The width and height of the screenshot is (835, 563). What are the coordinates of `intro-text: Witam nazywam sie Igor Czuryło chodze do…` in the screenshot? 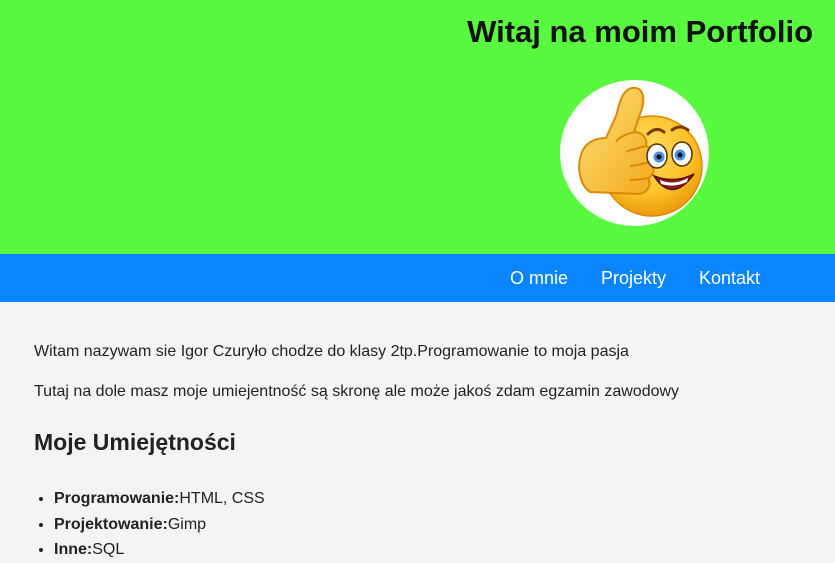 It's located at (331, 351).